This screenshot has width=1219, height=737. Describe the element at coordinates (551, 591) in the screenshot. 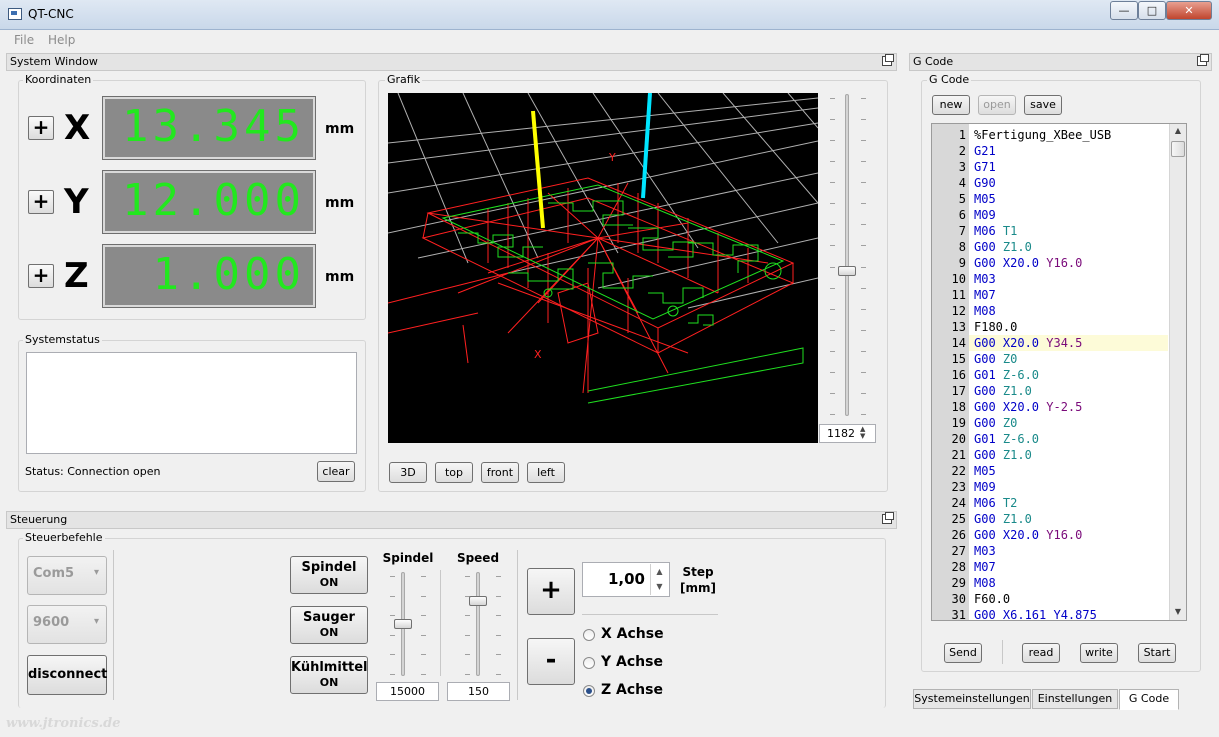

I see `jog-plus-button: +` at that location.